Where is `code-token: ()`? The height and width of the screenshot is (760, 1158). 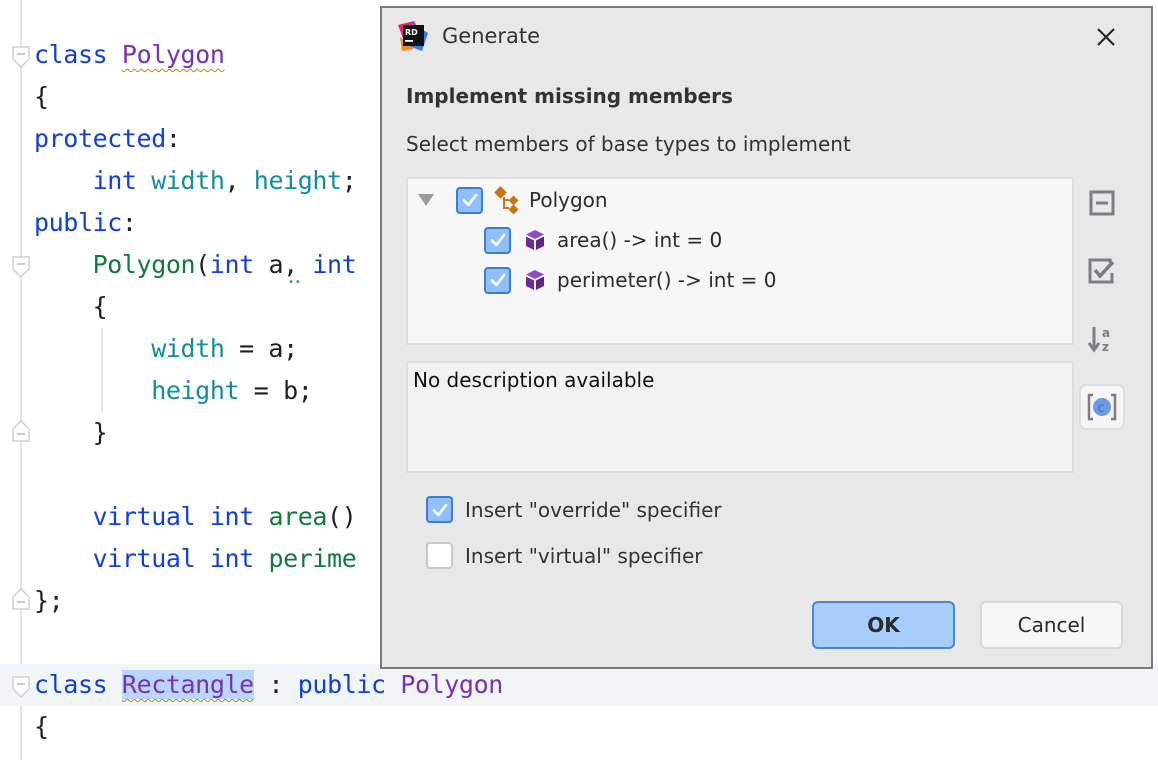 code-token: () is located at coordinates (342, 516).